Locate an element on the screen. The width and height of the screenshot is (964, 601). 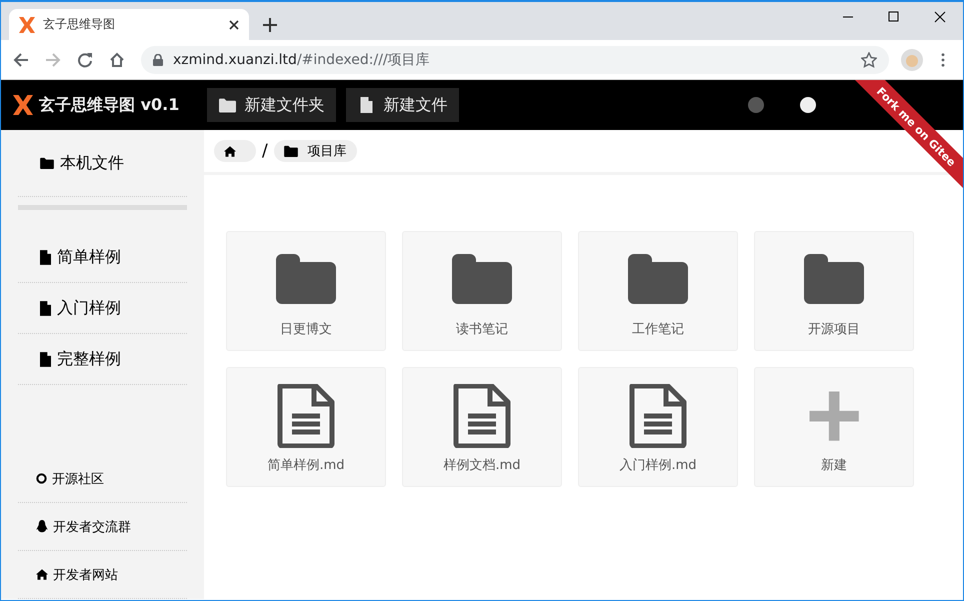
lock-icon is located at coordinates (158, 60).